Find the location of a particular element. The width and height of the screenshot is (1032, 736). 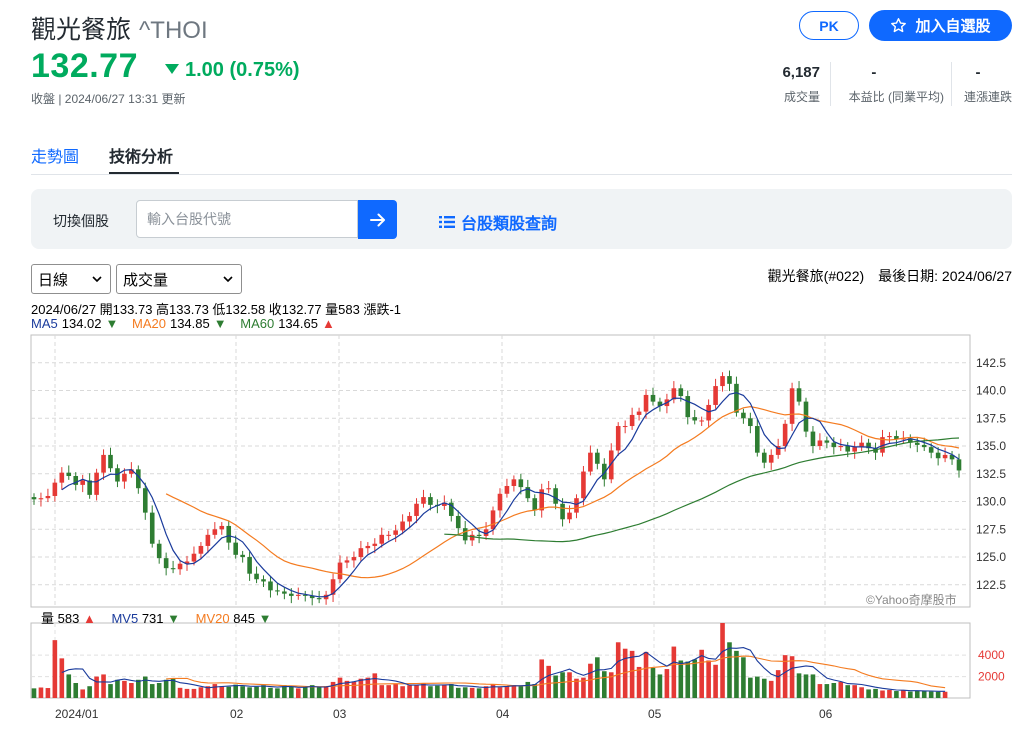

ma20-direction: ▼ is located at coordinates (220, 323).